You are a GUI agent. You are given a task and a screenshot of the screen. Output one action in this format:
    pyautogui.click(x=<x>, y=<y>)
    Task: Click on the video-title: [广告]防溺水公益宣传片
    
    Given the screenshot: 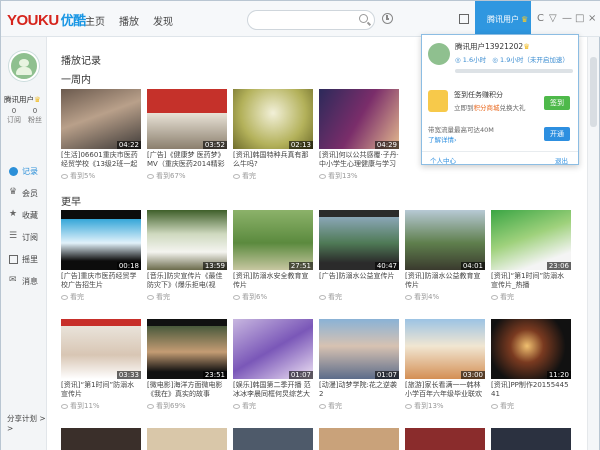 What is the action you would take?
    pyautogui.click(x=359, y=281)
    